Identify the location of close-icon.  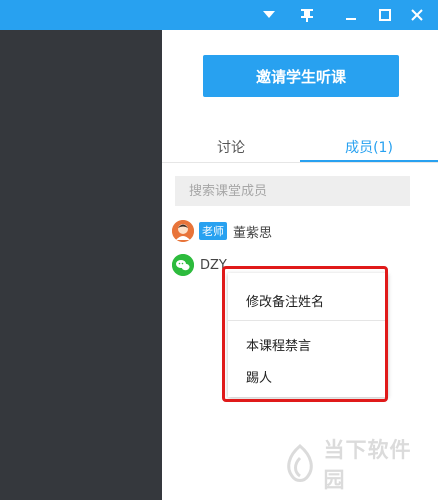
(417, 15).